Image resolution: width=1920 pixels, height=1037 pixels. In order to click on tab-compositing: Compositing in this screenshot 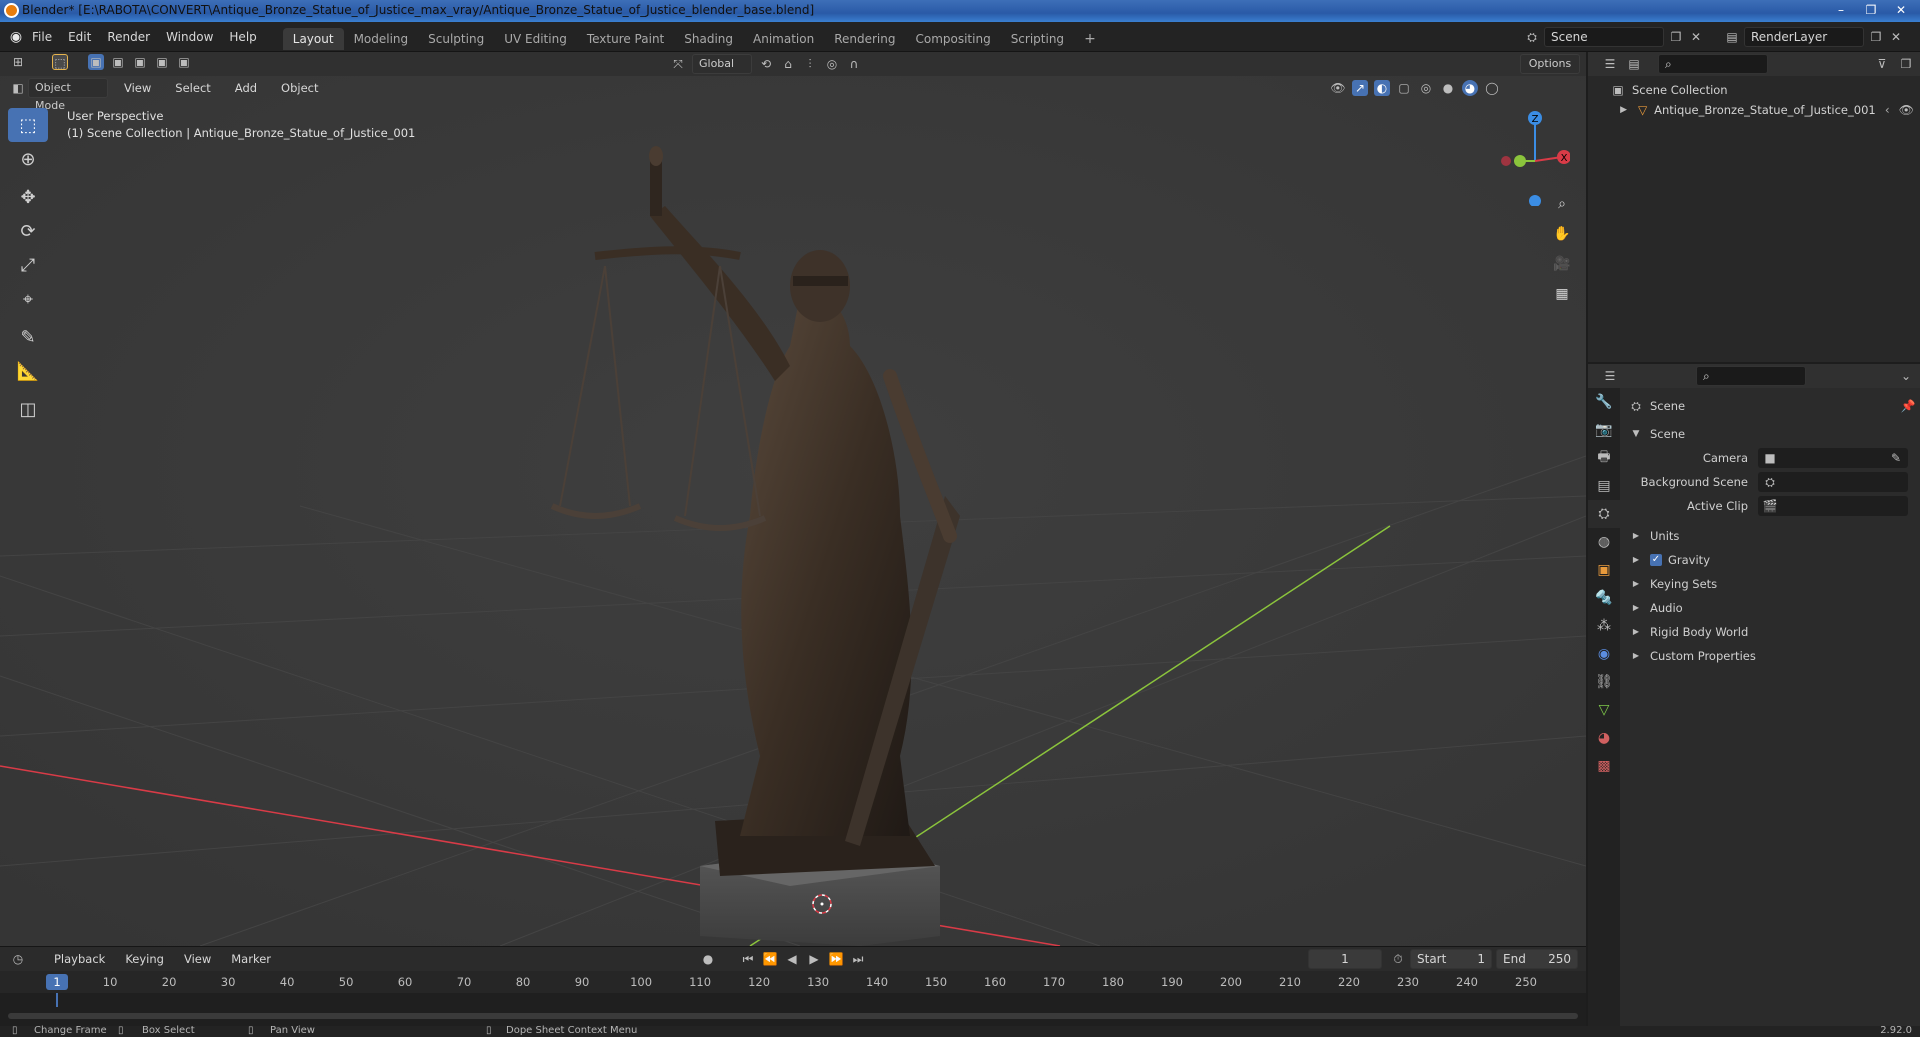, I will do `click(952, 39)`.